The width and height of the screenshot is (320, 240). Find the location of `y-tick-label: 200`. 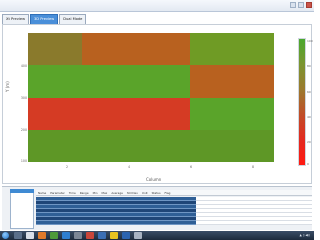

y-tick-label: 200 is located at coordinates (23, 130).